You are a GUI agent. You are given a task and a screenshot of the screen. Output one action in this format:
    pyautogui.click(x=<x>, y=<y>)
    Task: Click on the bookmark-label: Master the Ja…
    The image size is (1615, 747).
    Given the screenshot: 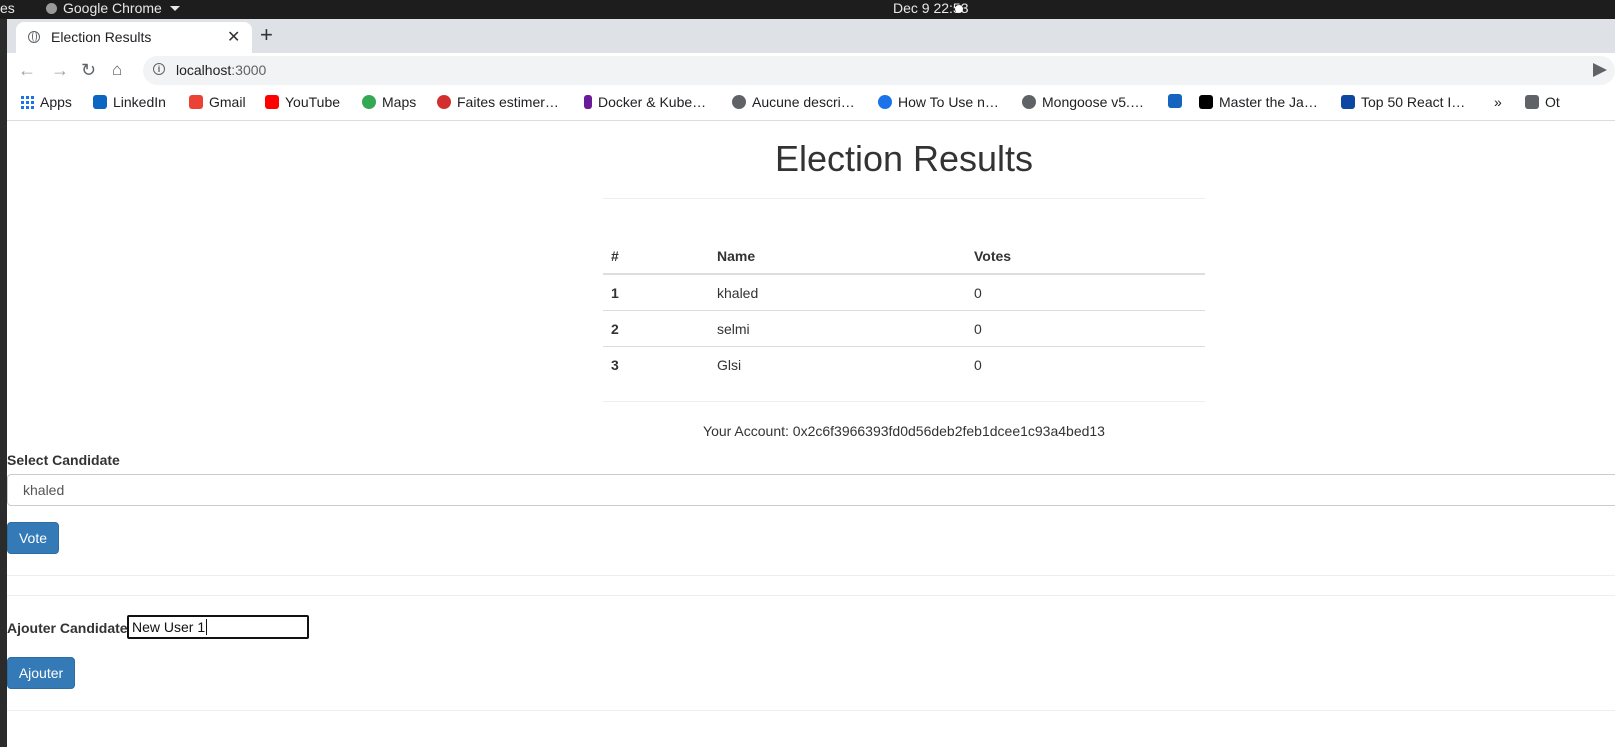 What is the action you would take?
    pyautogui.click(x=1268, y=102)
    